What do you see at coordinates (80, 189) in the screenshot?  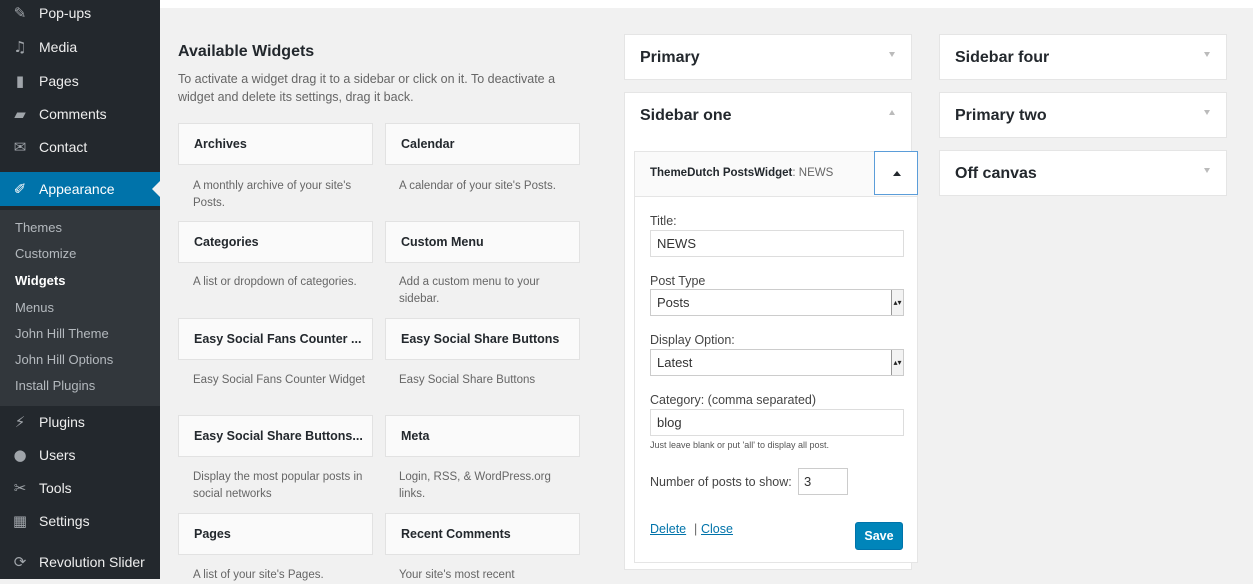 I see `menu-item-appearance: ✐ Appearance` at bounding box center [80, 189].